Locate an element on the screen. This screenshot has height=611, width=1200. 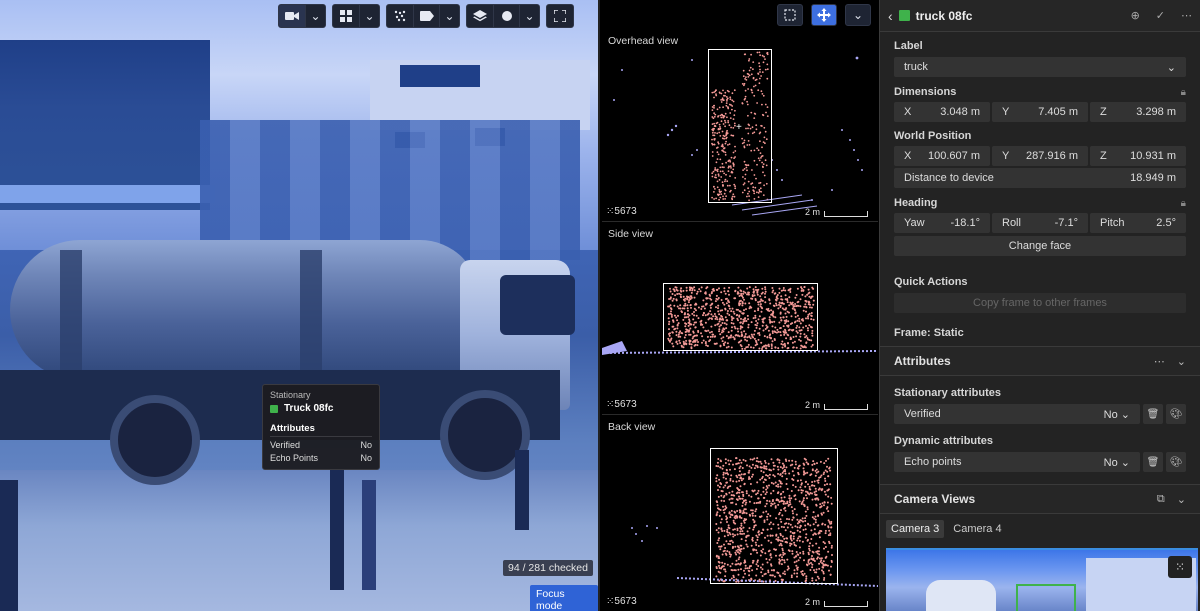
dimensions-fields: X 3.048 m Y 7.405 m Z 3.298 m is located at coordinates (1040, 112).